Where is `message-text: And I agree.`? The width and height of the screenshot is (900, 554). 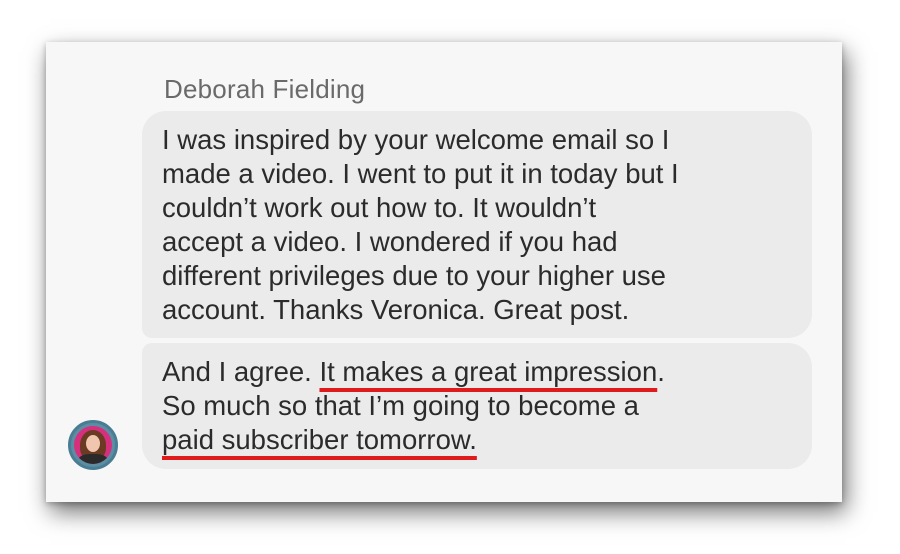 message-text: And I agree. is located at coordinates (241, 371).